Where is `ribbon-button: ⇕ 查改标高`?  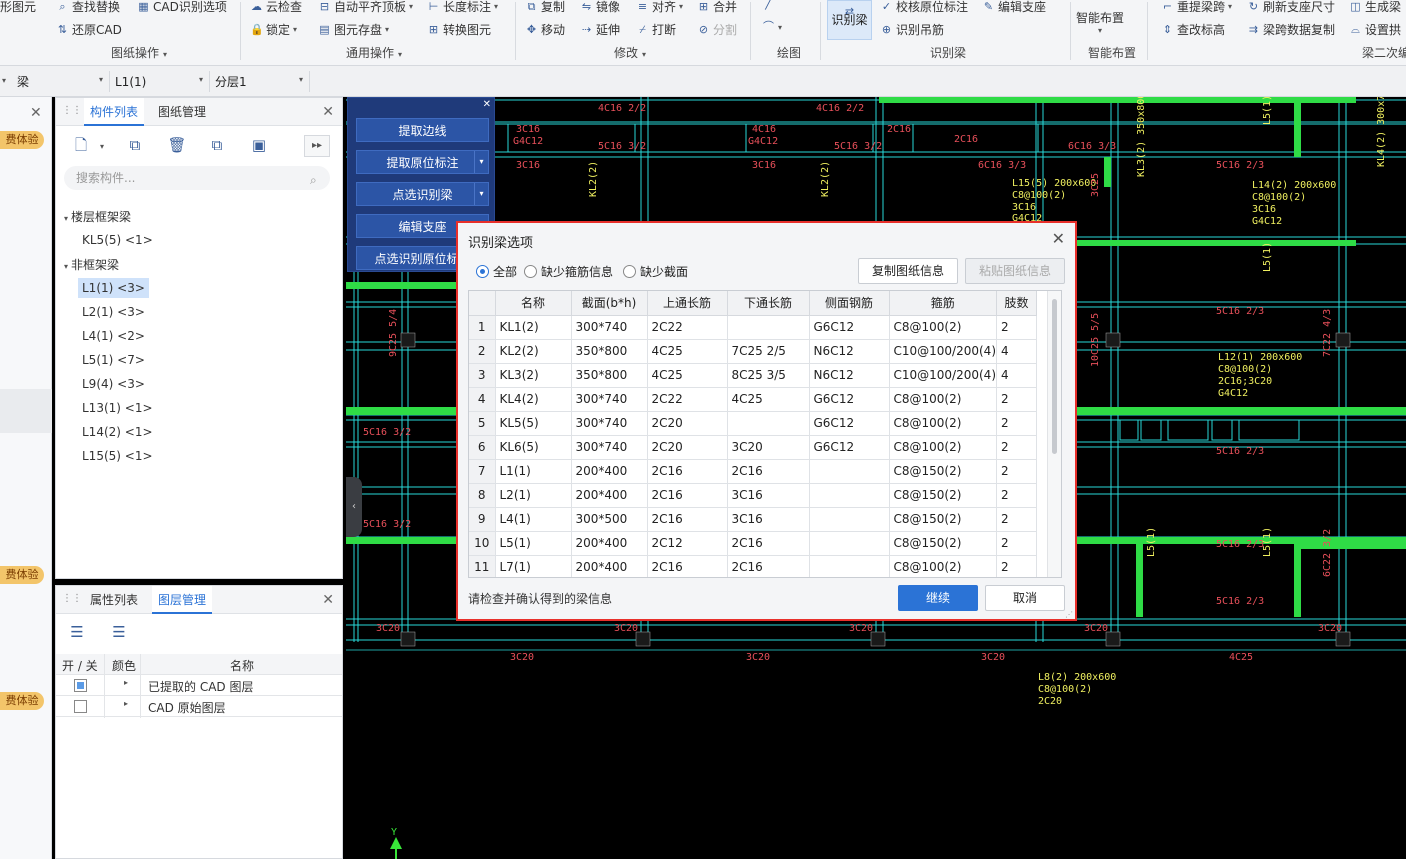
ribbon-button: ⇕ 查改标高 is located at coordinates (1193, 29).